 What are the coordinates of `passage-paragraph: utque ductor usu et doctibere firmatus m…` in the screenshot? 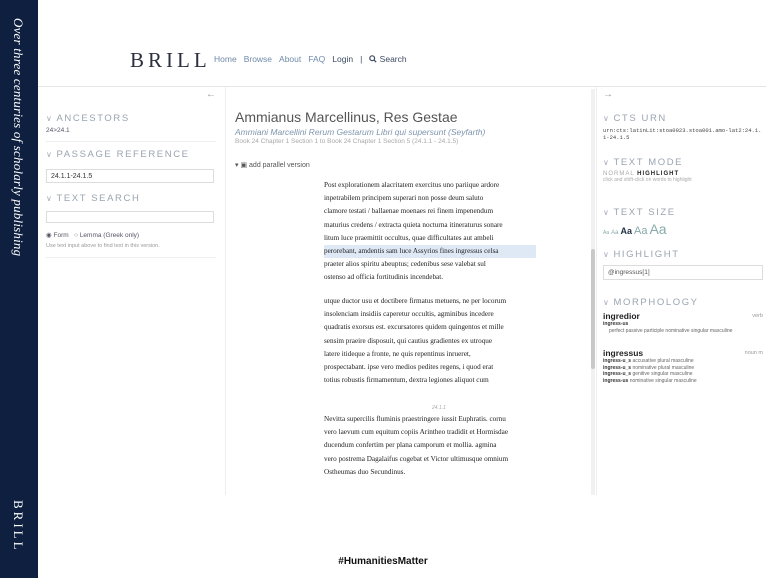 It's located at (430, 341).